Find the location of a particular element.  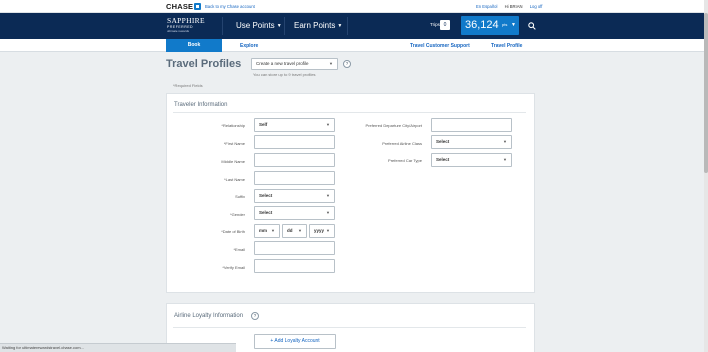

brand-line-3: ultimate rewards is located at coordinates (178, 31).